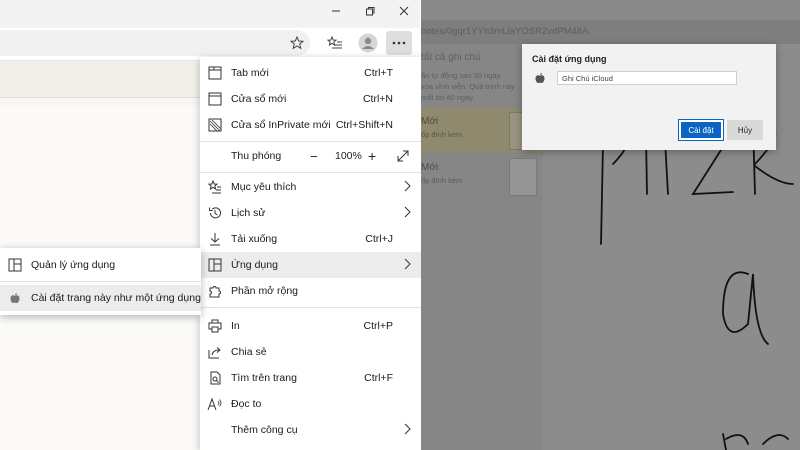 The image size is (800, 450). I want to click on menu-item-new-tab: Tab mới Ctrl+T, so click(310, 73).